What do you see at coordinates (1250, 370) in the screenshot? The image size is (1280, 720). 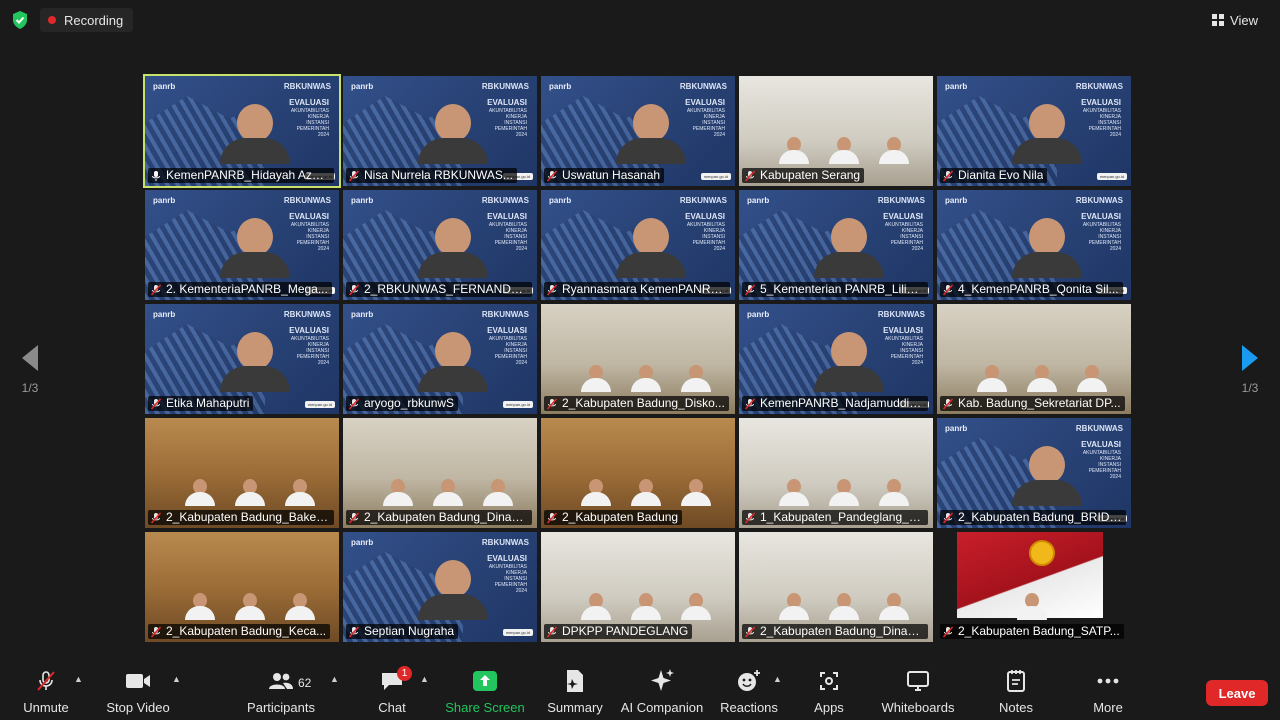 I see `next-page-button: 1/3` at bounding box center [1250, 370].